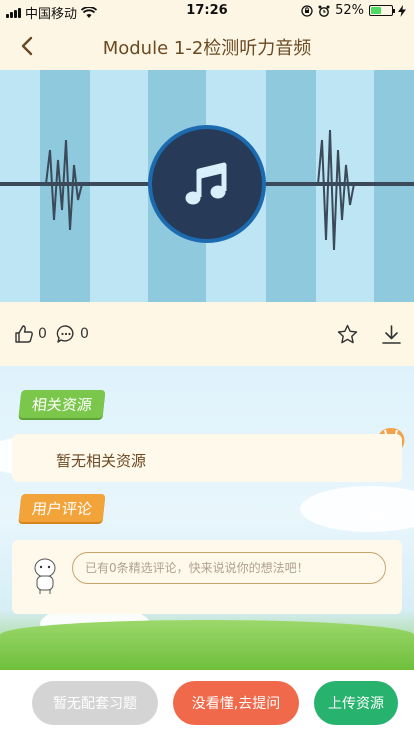 Image resolution: width=414 pixels, height=736 pixels. Describe the element at coordinates (101, 461) in the screenshot. I see `related-empty-text: 暂无相关资源` at that location.